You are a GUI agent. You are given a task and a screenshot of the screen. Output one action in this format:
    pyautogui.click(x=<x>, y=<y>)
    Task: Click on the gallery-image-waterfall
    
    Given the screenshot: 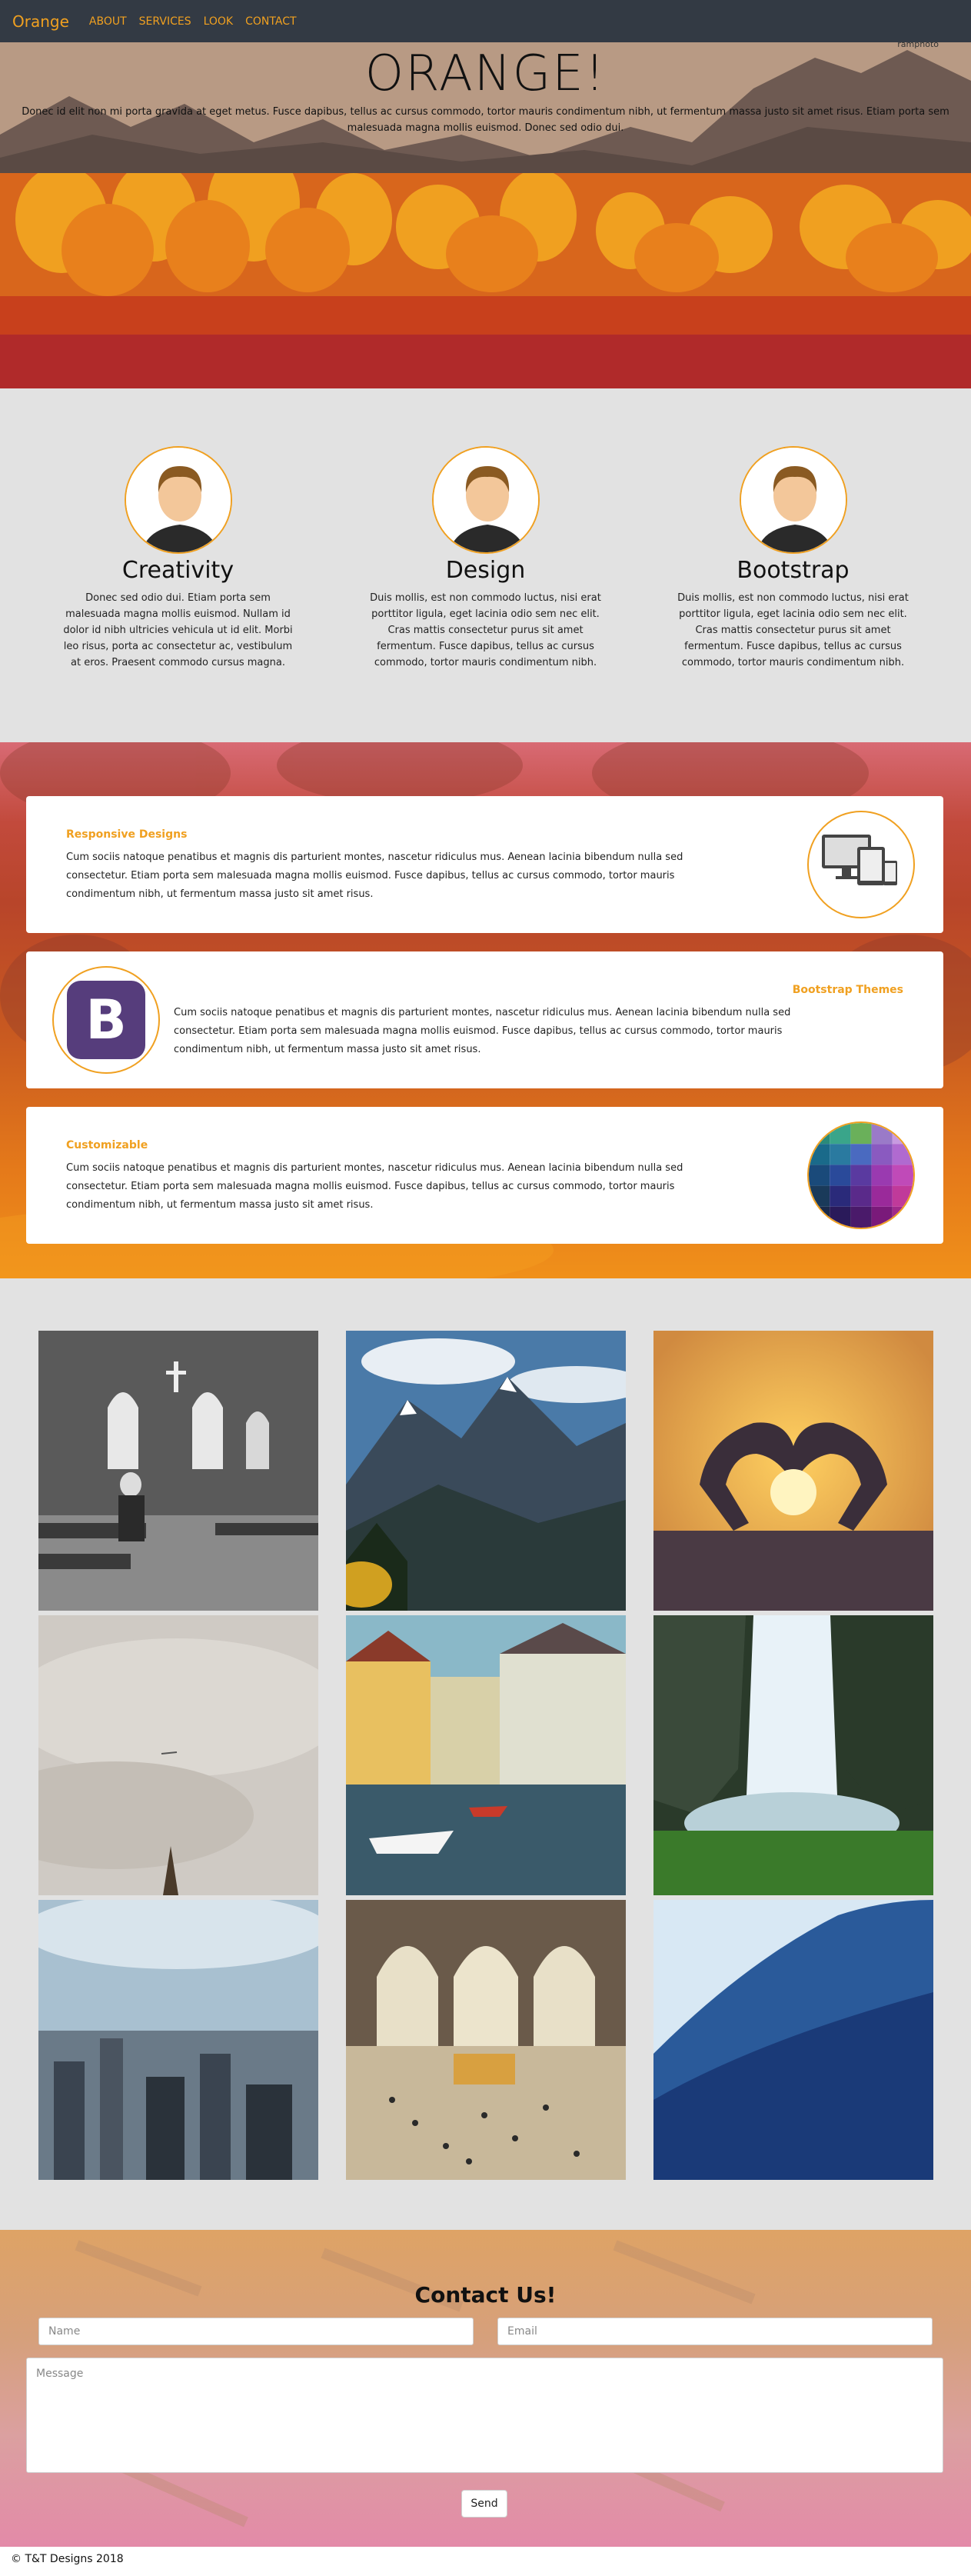 What is the action you would take?
    pyautogui.click(x=793, y=1755)
    